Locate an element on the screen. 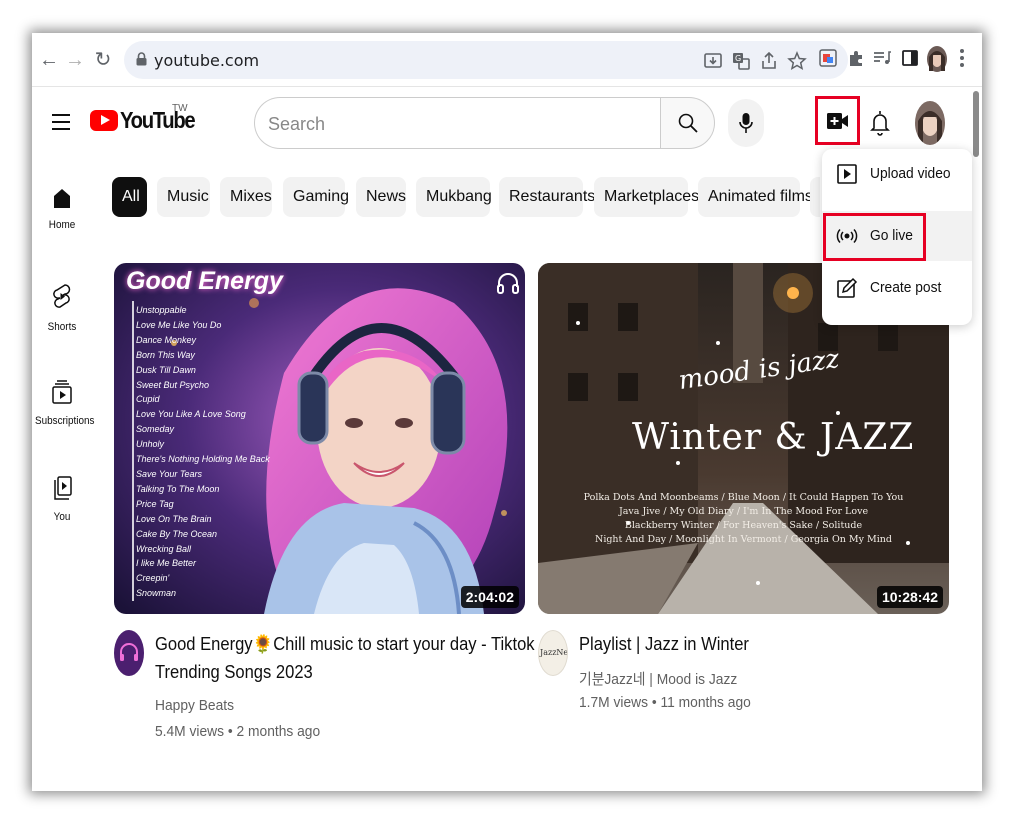 The width and height of the screenshot is (1014, 824). search-button is located at coordinates (687, 123).